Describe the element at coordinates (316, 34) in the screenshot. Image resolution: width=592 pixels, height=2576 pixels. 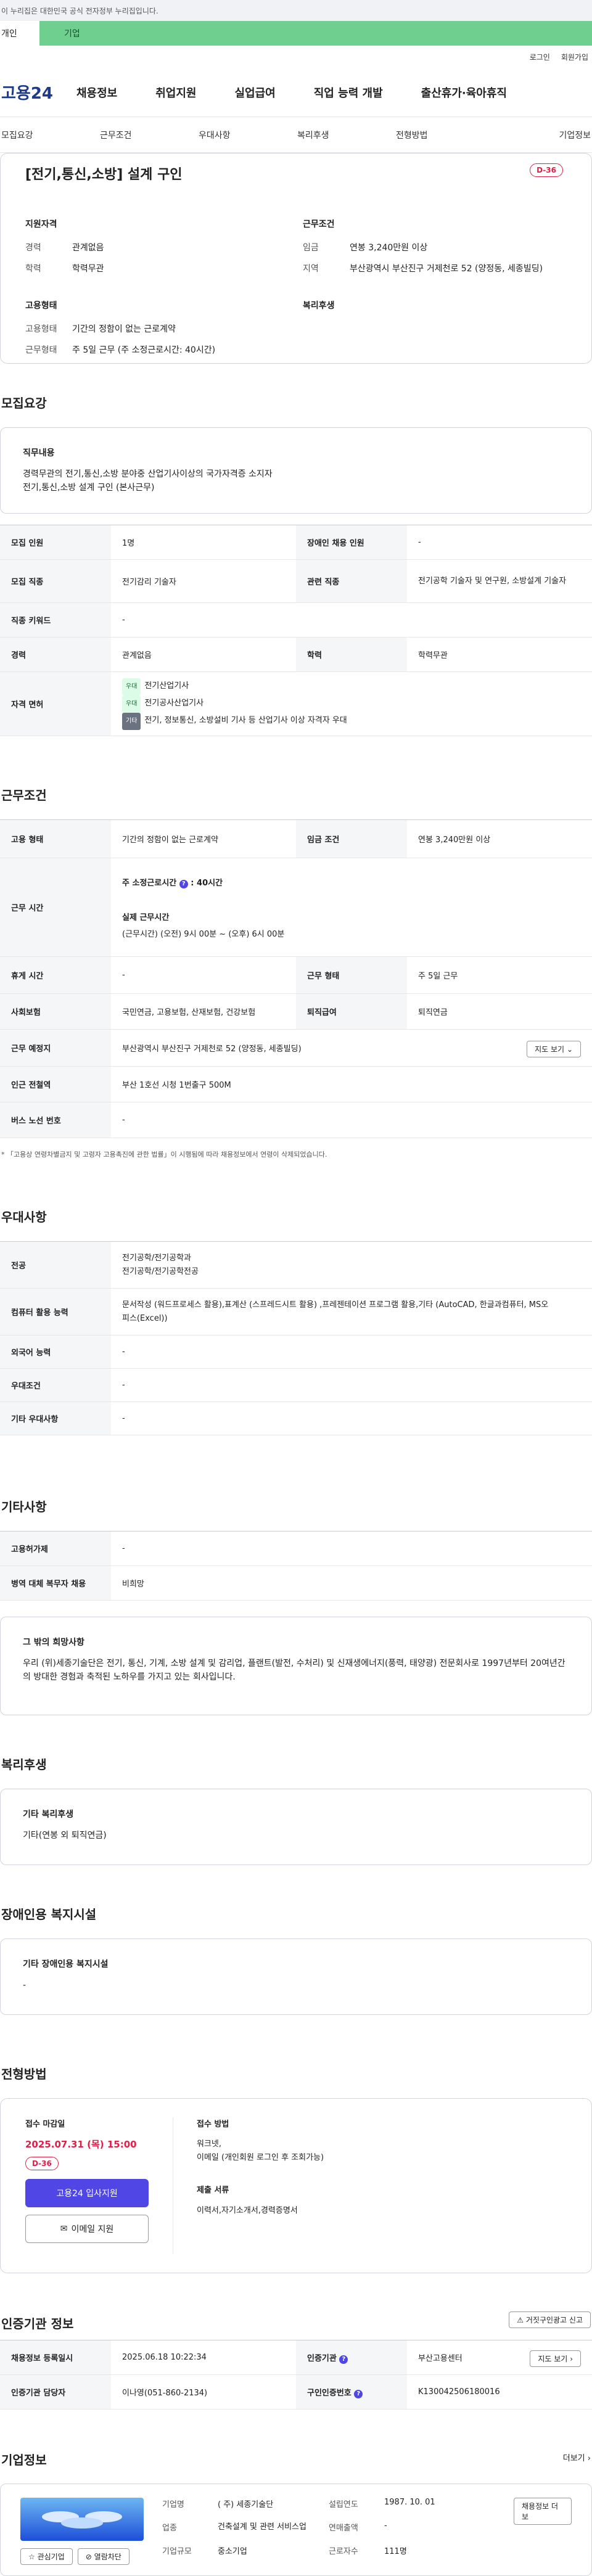
I see `tab-company: 기업` at that location.